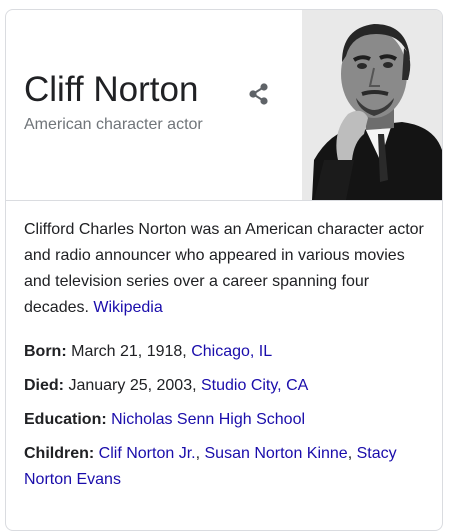 This screenshot has width=451, height=531. Describe the element at coordinates (59, 453) in the screenshot. I see `fact-label-children: Children:` at that location.